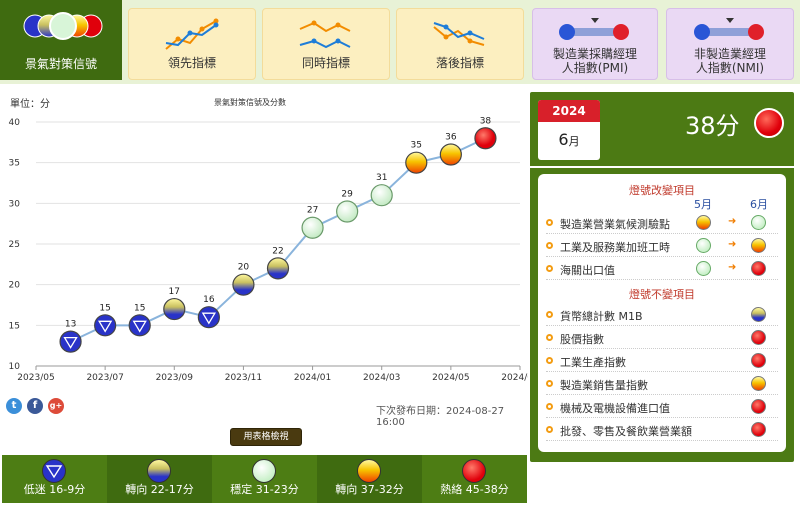  I want to click on x-tick-label: 2023/11, so click(243, 378).